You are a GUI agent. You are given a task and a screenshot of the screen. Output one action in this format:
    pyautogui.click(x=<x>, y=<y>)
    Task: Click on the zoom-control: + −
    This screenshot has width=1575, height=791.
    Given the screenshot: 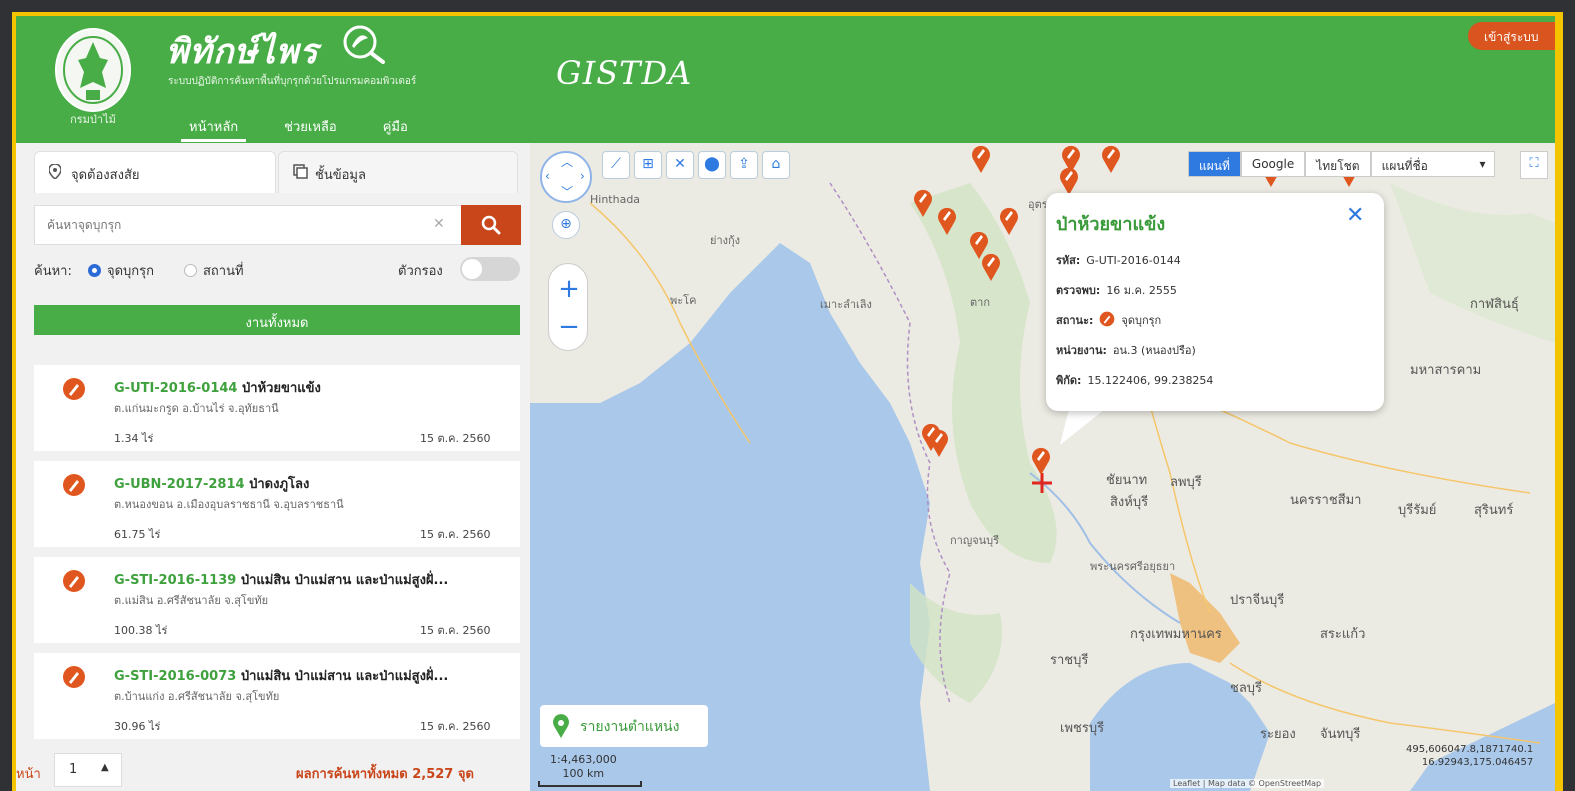 What is the action you would take?
    pyautogui.click(x=568, y=307)
    